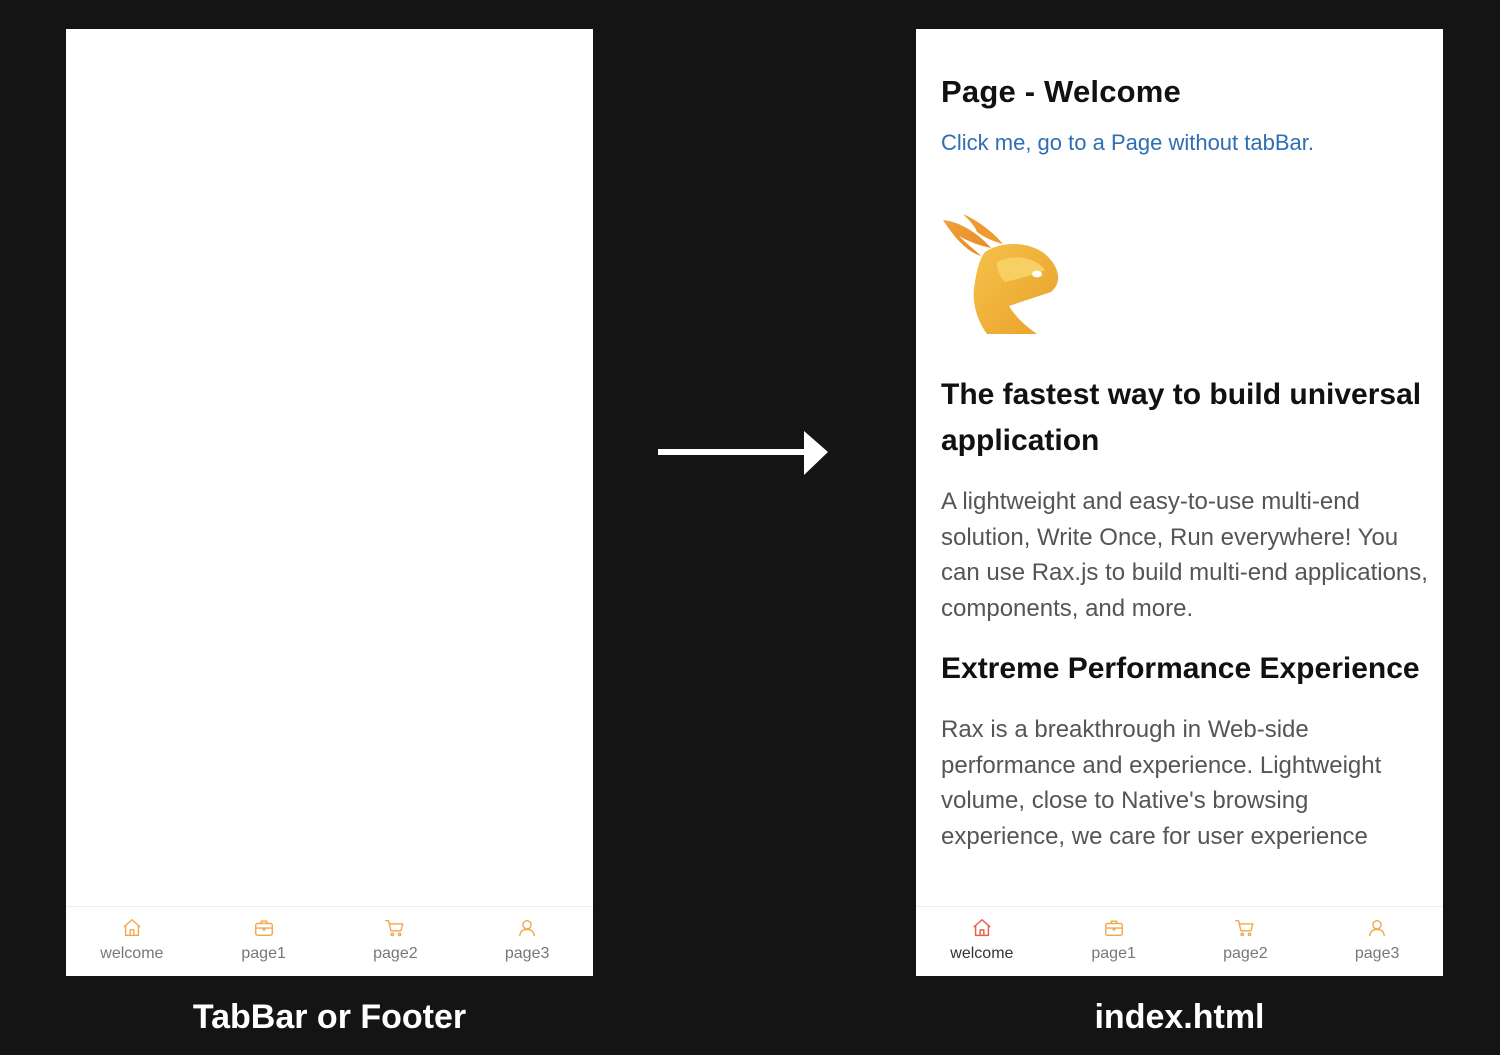 The image size is (1500, 1055). Describe the element at coordinates (1061, 91) in the screenshot. I see `page-title: Page - Welcome` at that location.